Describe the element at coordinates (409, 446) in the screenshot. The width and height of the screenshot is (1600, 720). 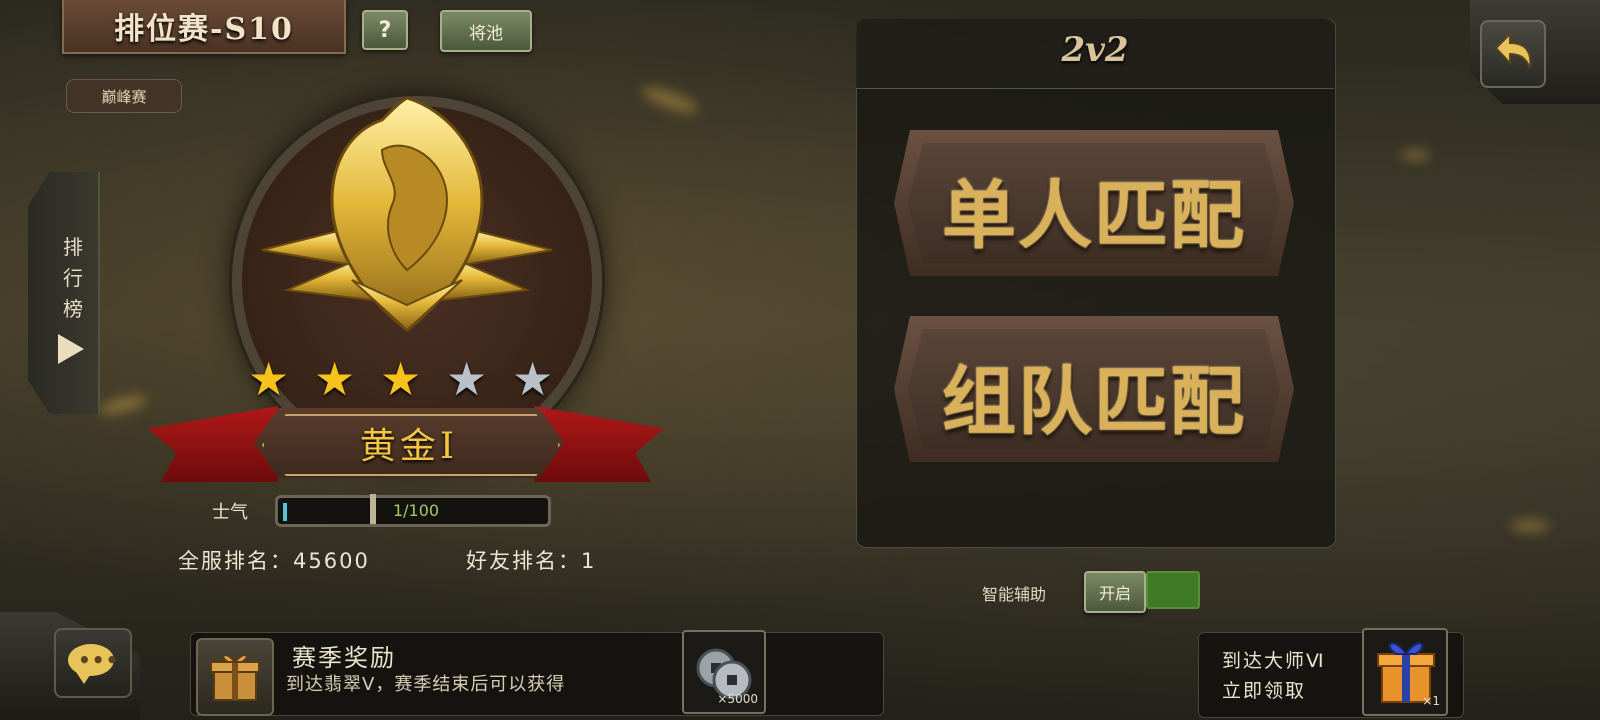
I see `rank-tier: 黄金Ⅰ` at that location.